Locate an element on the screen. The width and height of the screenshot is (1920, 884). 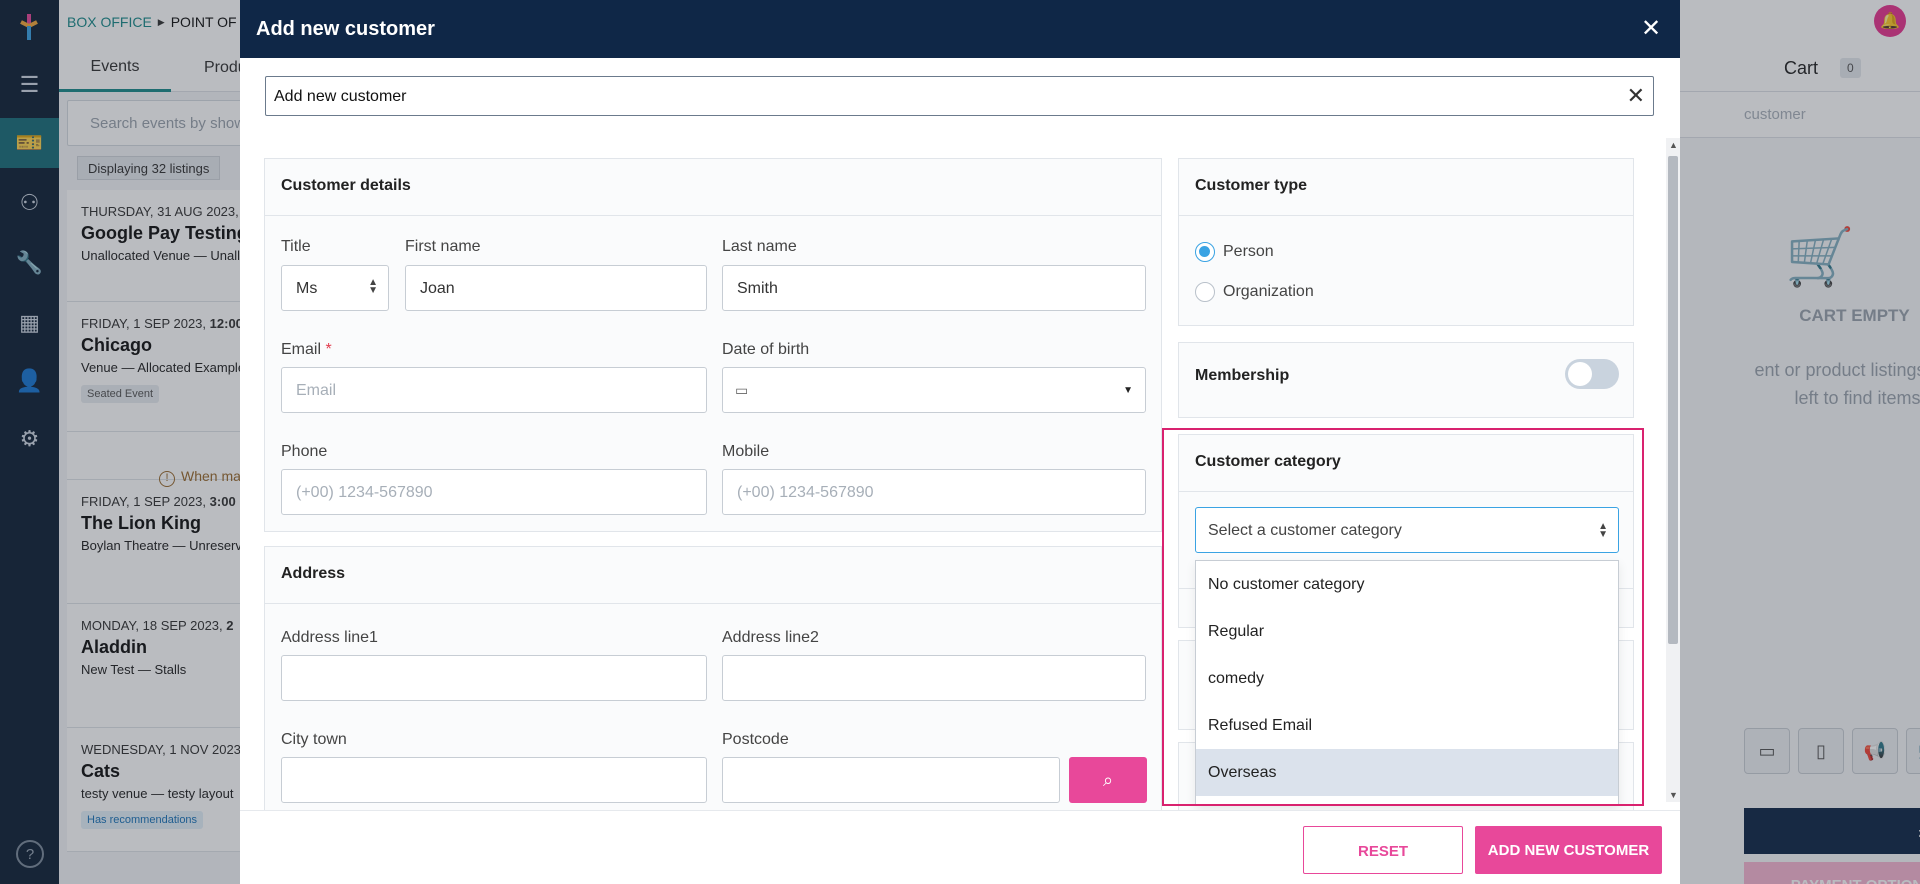
organization-radio-label: Organization is located at coordinates (1268, 292).